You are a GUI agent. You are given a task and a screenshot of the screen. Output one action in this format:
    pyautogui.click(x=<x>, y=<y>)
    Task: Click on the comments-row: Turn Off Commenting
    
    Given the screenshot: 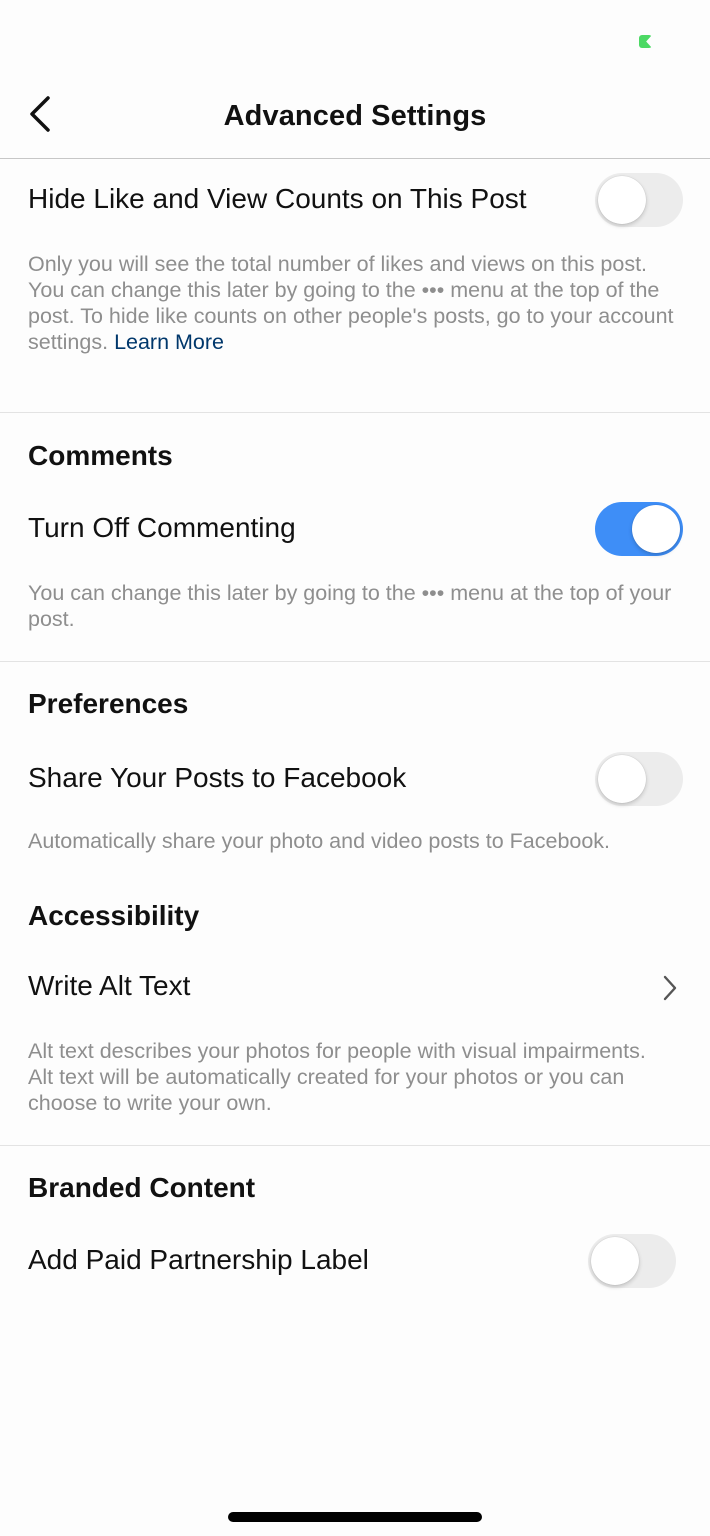 What is the action you would take?
    pyautogui.click(x=355, y=537)
    